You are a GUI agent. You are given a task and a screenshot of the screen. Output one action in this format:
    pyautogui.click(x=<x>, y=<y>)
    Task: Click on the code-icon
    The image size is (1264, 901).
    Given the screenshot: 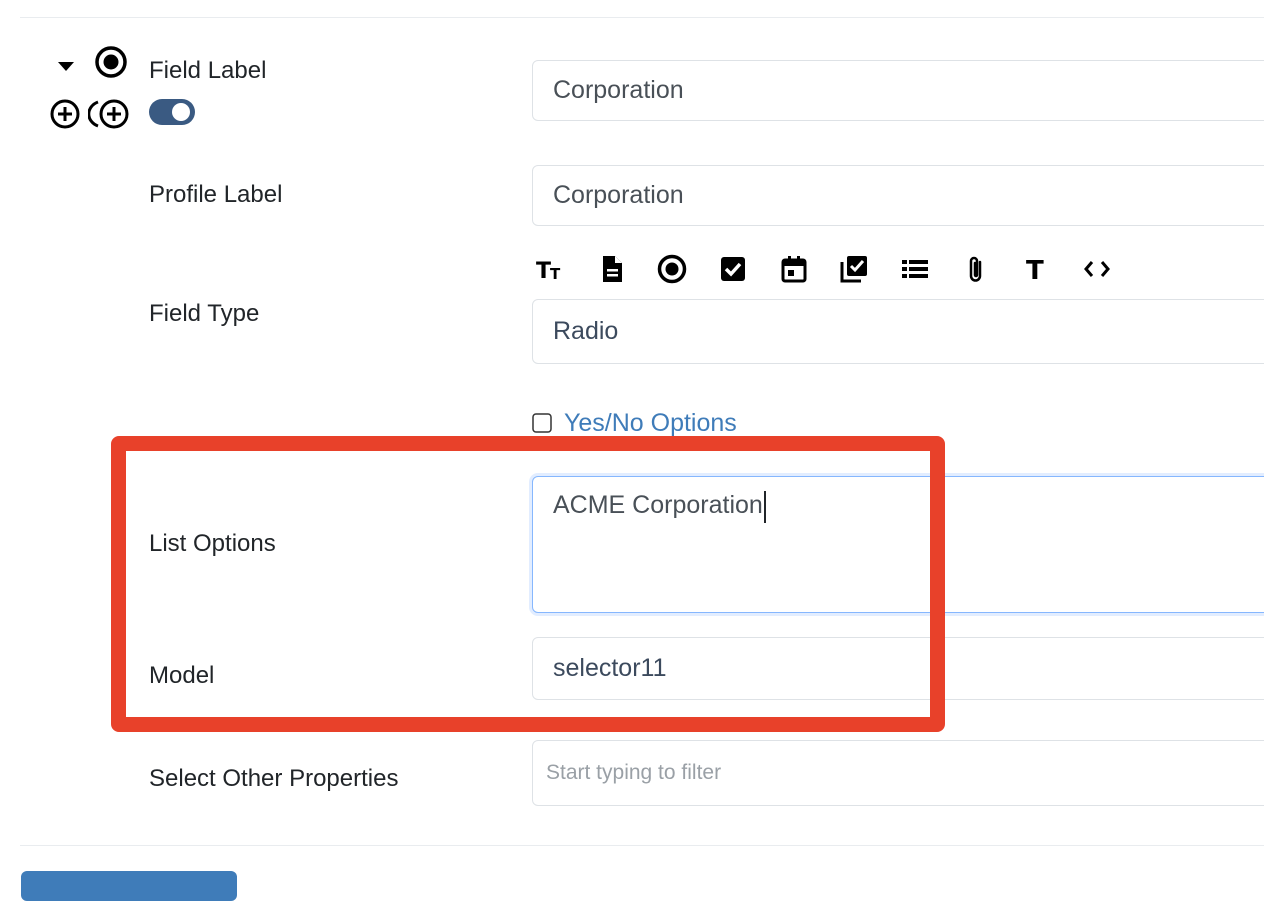 What is the action you would take?
    pyautogui.click(x=1097, y=269)
    